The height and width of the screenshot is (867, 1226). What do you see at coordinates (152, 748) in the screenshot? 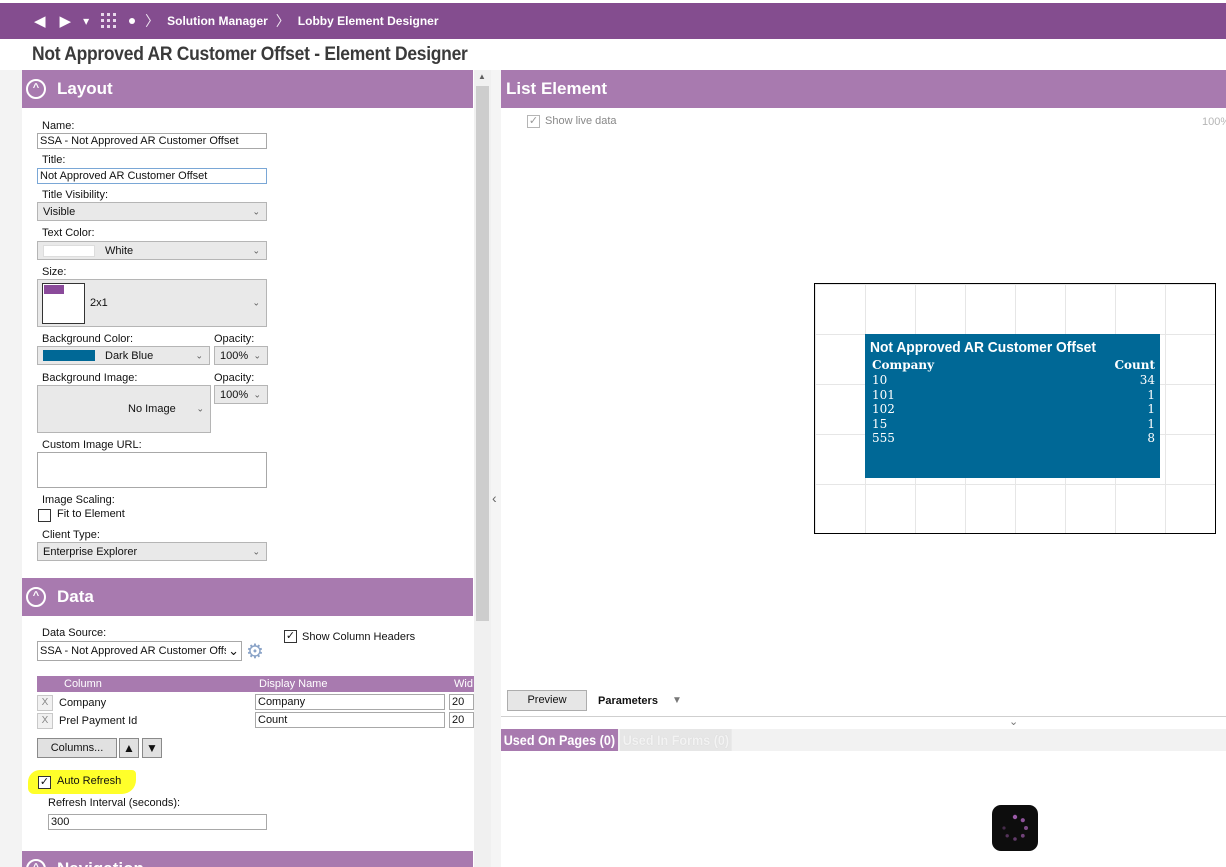
I see `move-down-button: ▼` at bounding box center [152, 748].